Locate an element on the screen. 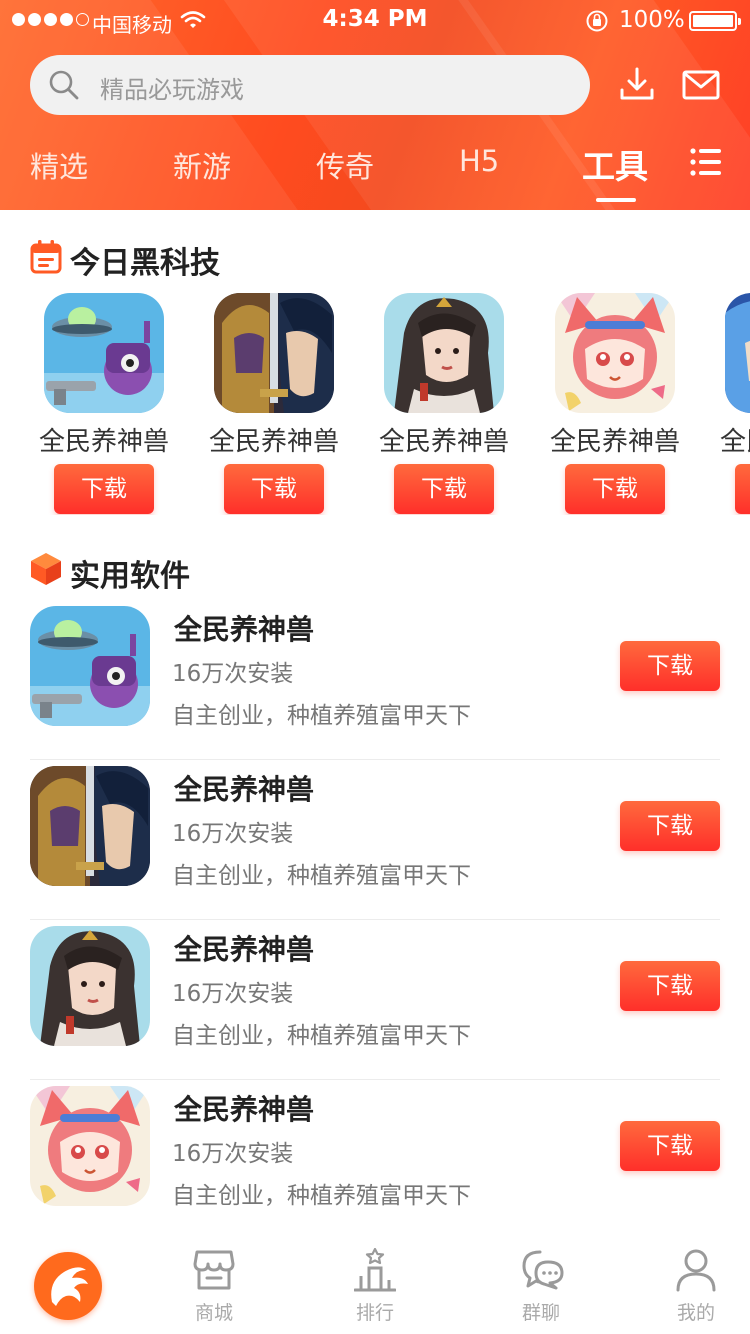  battery-icon is located at coordinates (715, 21).